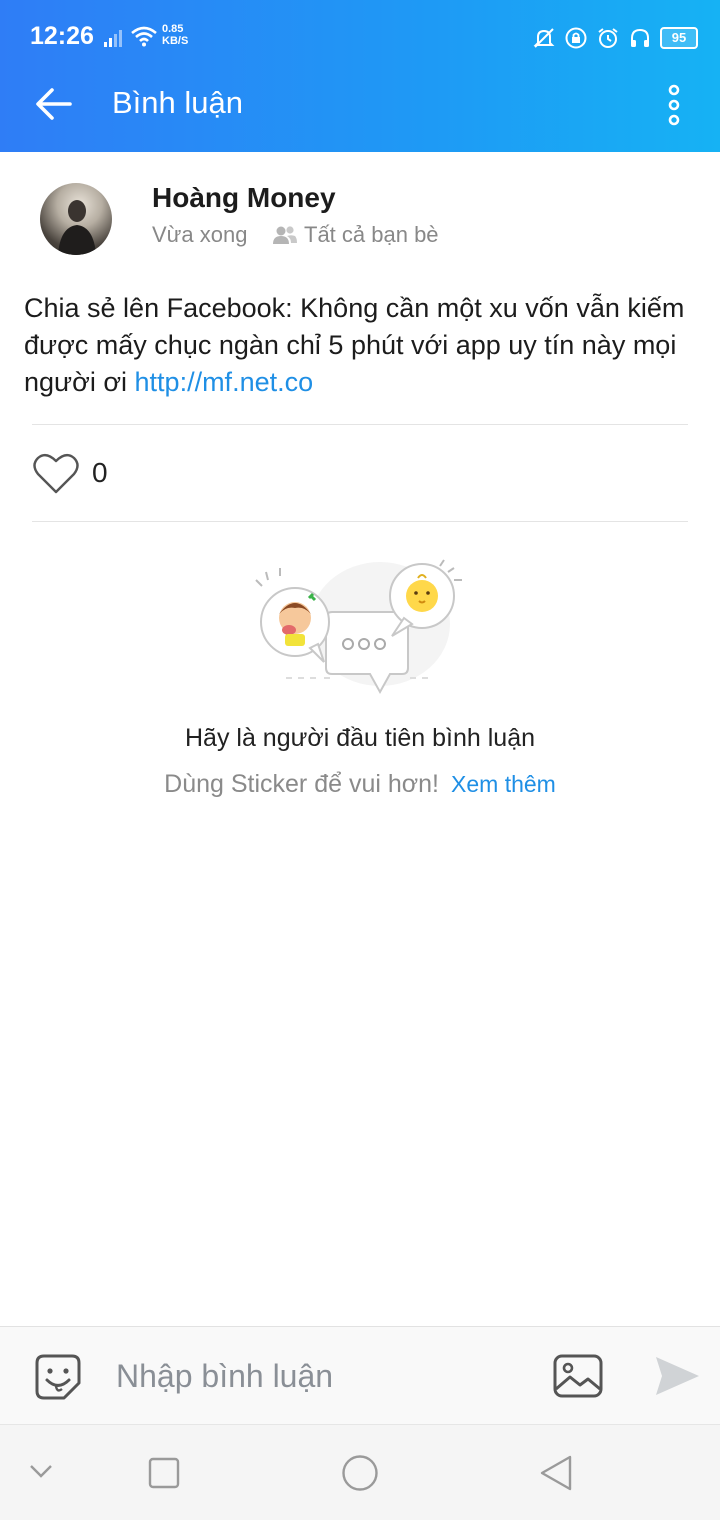 The image size is (720, 1520). I want to click on avatar, so click(76, 219).